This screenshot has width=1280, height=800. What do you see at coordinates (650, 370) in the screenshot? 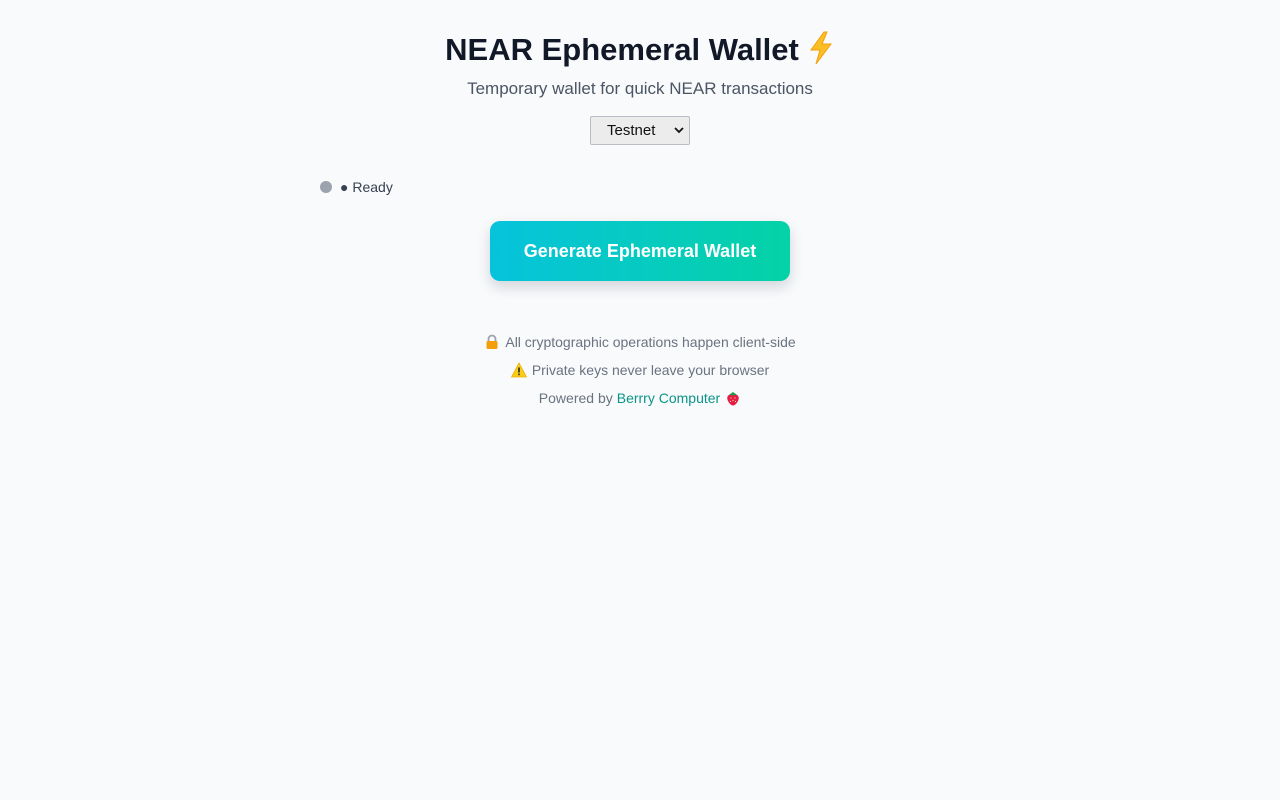
I see `warning-note-text: Private keys never leave your browser` at bounding box center [650, 370].